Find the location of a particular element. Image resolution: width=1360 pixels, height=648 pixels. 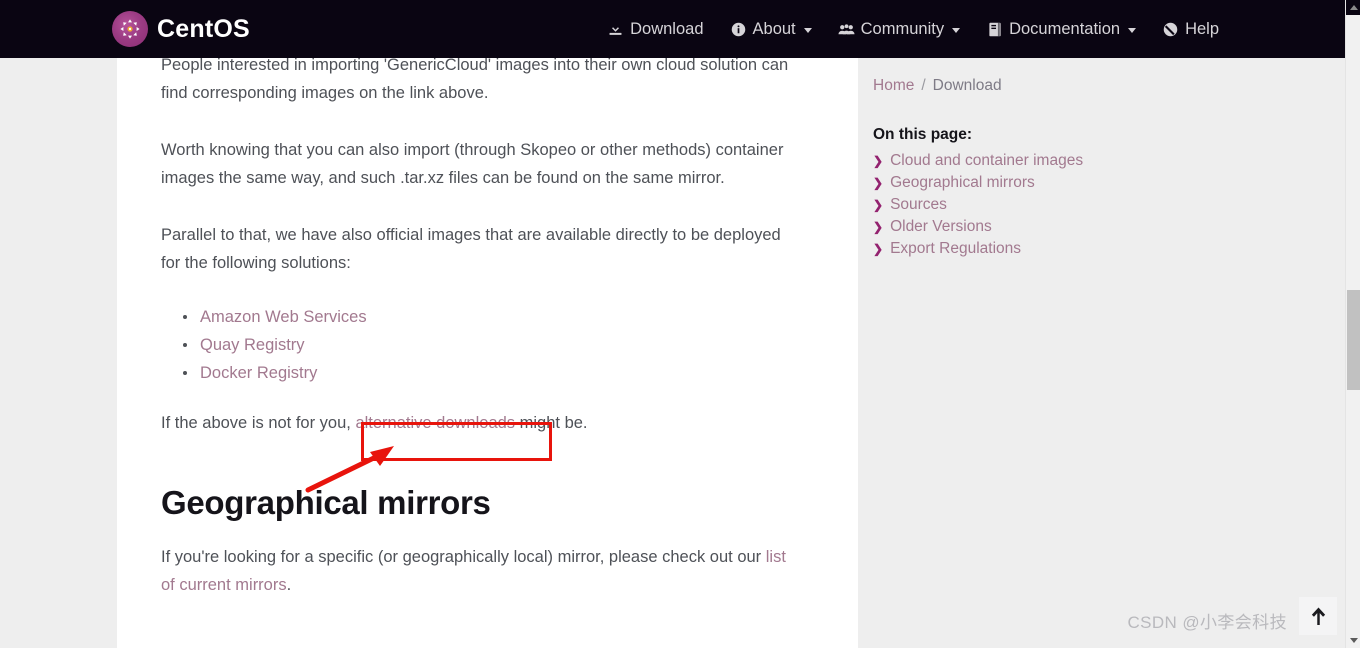

alt-text-before: If the above is not for you, is located at coordinates (258, 423).